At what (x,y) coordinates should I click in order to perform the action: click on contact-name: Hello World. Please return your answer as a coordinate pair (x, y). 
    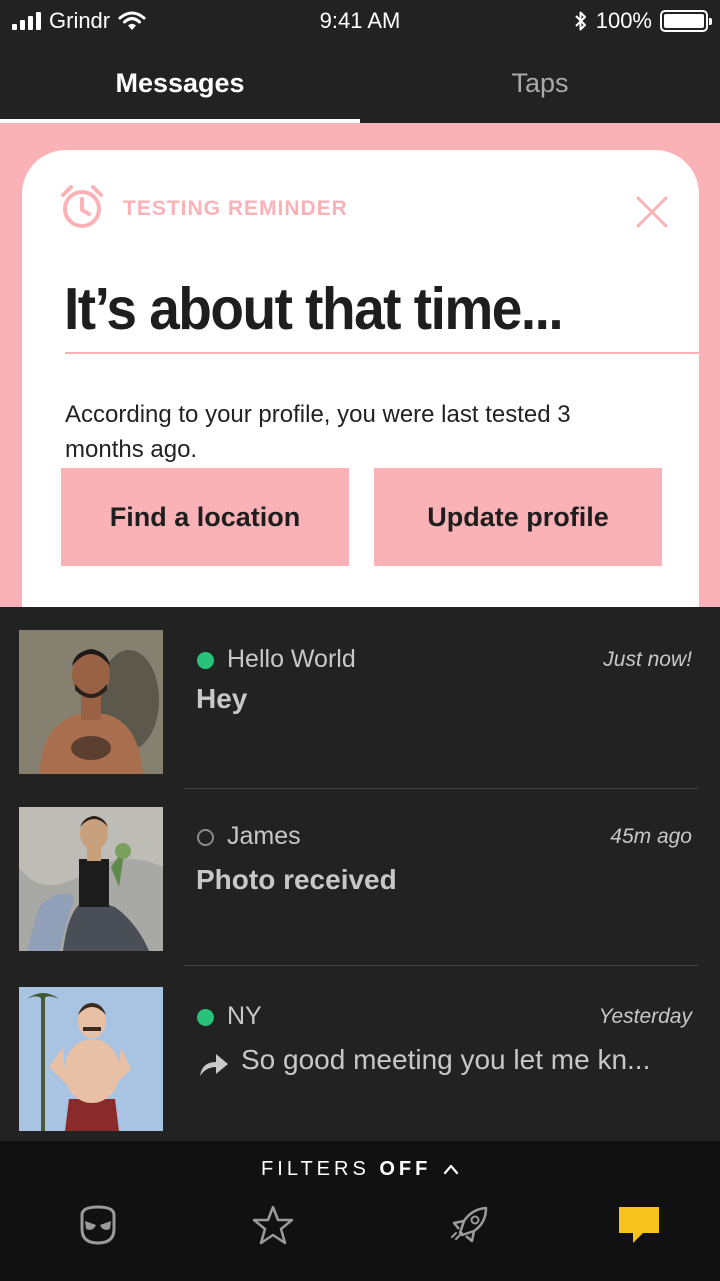
    Looking at the image, I should click on (291, 659).